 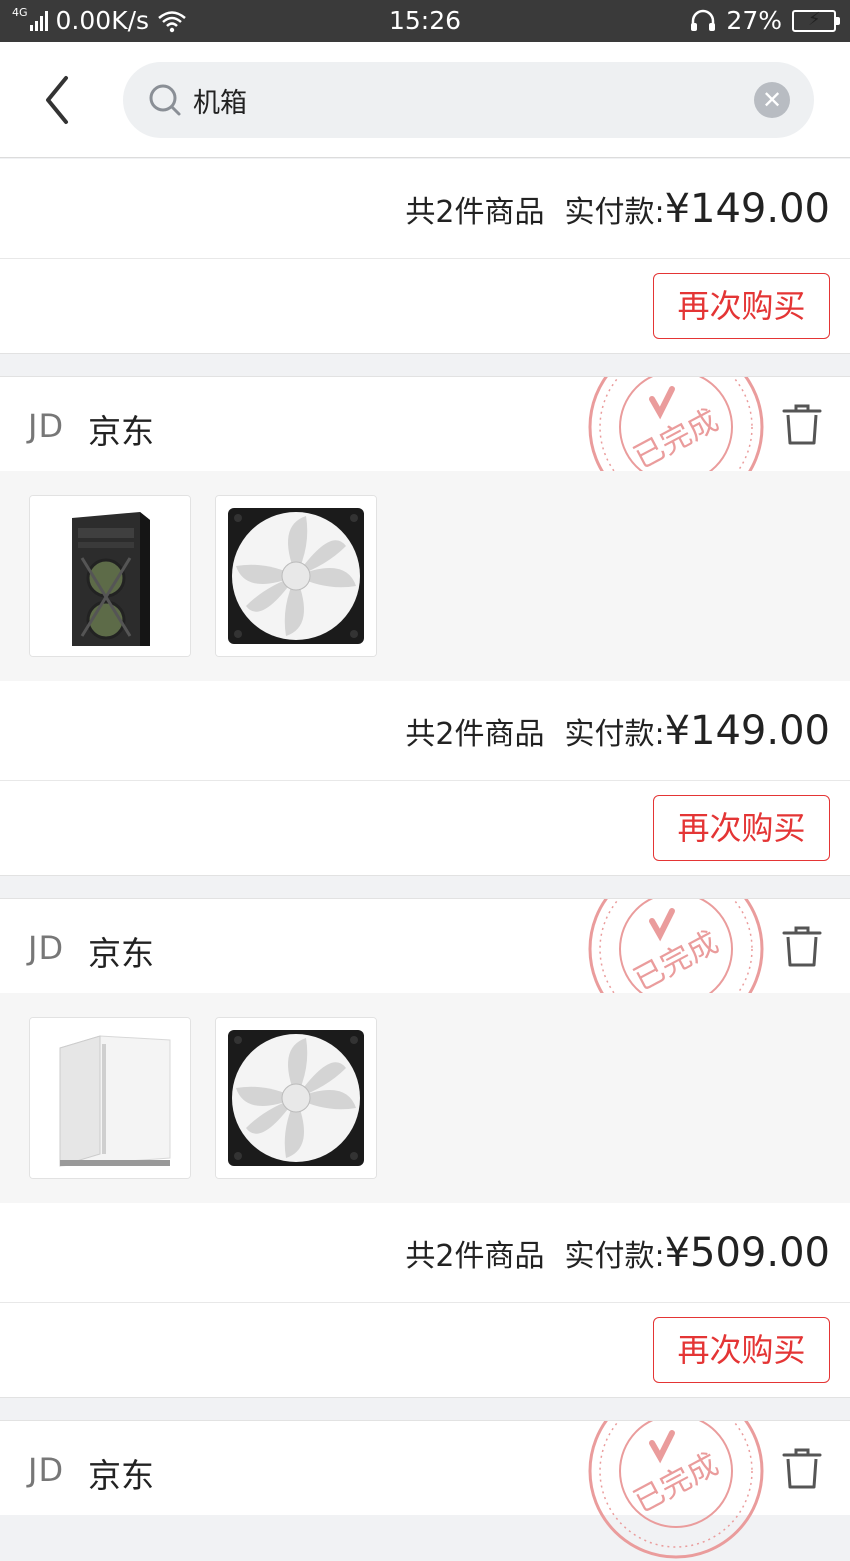 I want to click on completed-stamp-icon: 已完成, so click(x=676, y=1490).